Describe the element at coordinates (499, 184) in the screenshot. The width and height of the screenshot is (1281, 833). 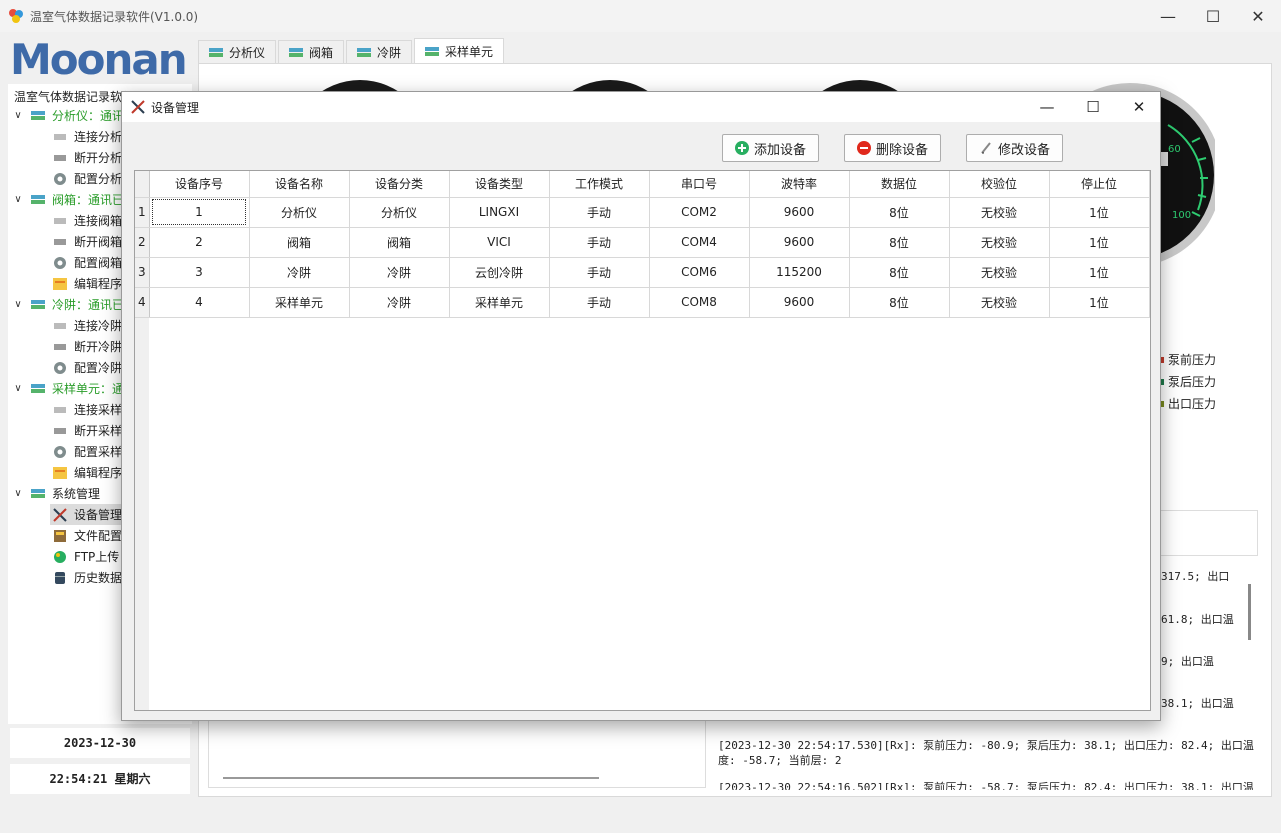
I see `column-header: 设备类型` at that location.